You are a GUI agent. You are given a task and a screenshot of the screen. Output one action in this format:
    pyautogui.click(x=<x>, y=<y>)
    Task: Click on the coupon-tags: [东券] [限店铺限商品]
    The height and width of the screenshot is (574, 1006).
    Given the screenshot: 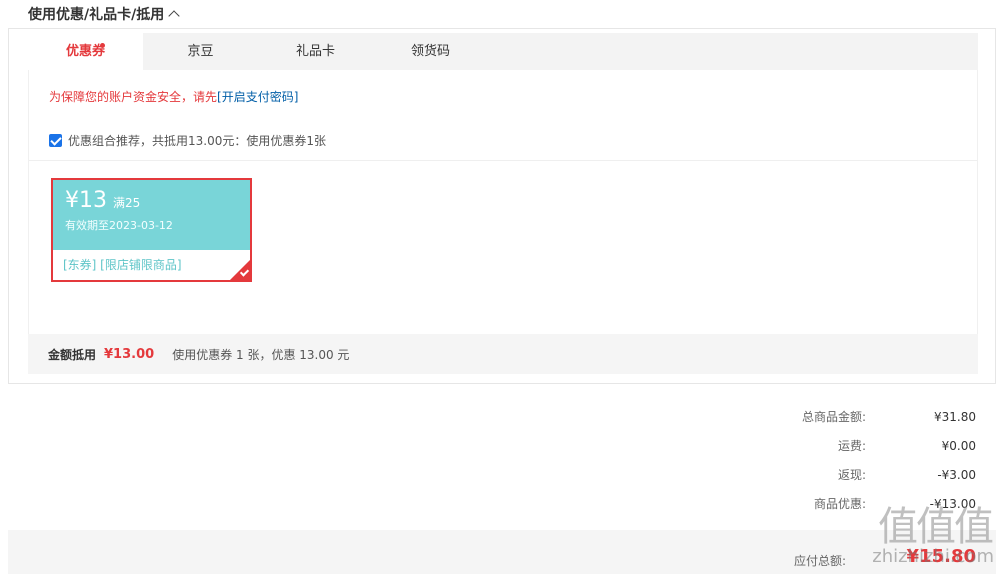 What is the action you would take?
    pyautogui.click(x=122, y=265)
    